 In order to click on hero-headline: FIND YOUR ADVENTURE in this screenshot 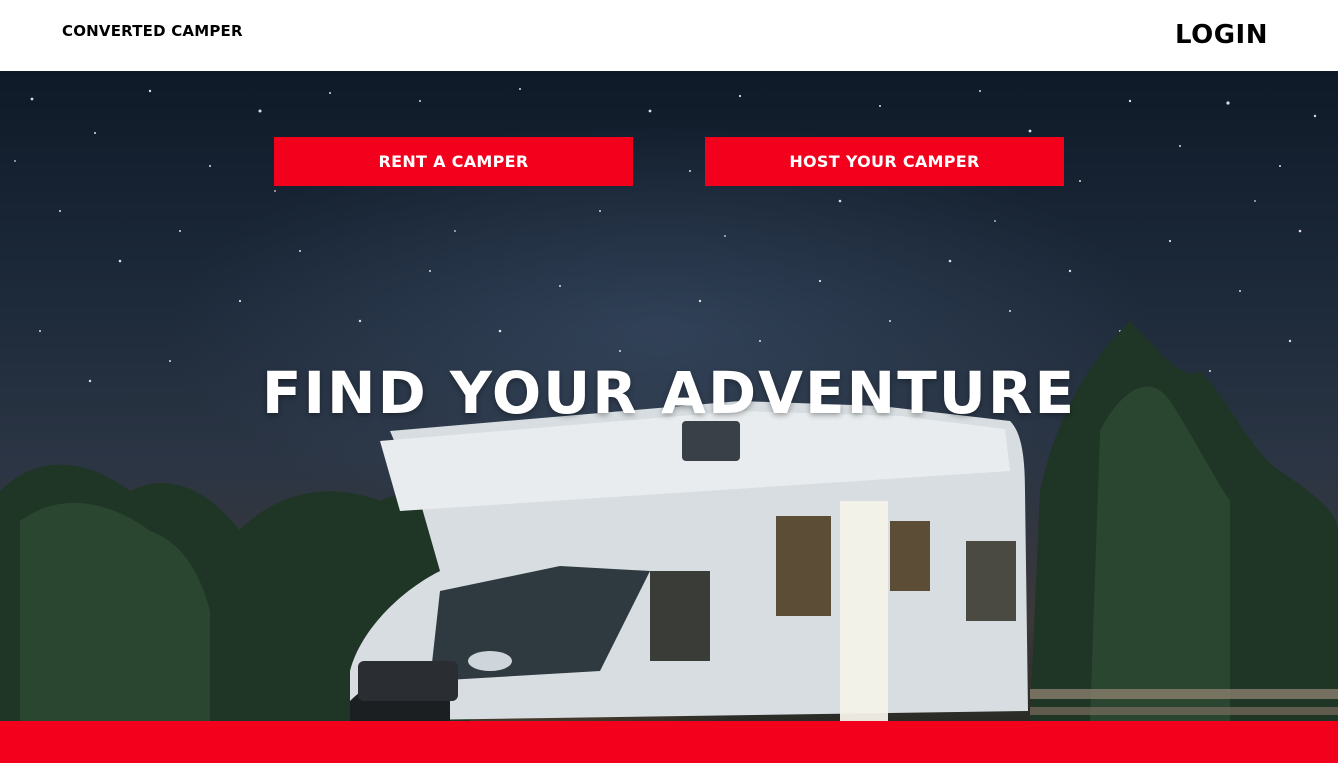, I will do `click(669, 393)`.